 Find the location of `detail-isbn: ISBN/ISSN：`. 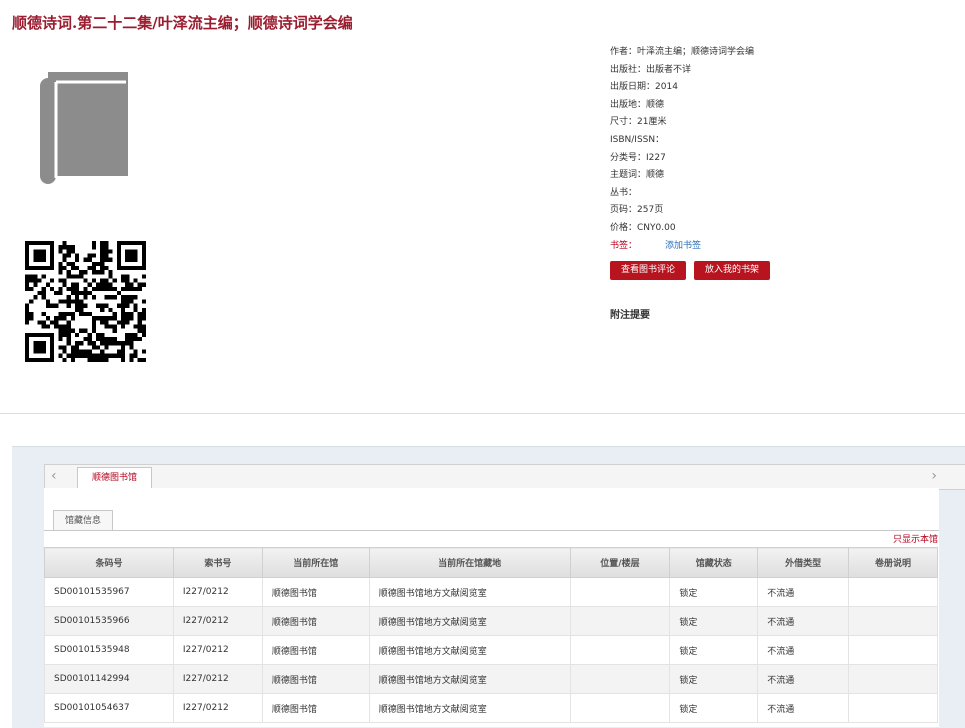

detail-isbn: ISBN/ISSN： is located at coordinates (637, 139).